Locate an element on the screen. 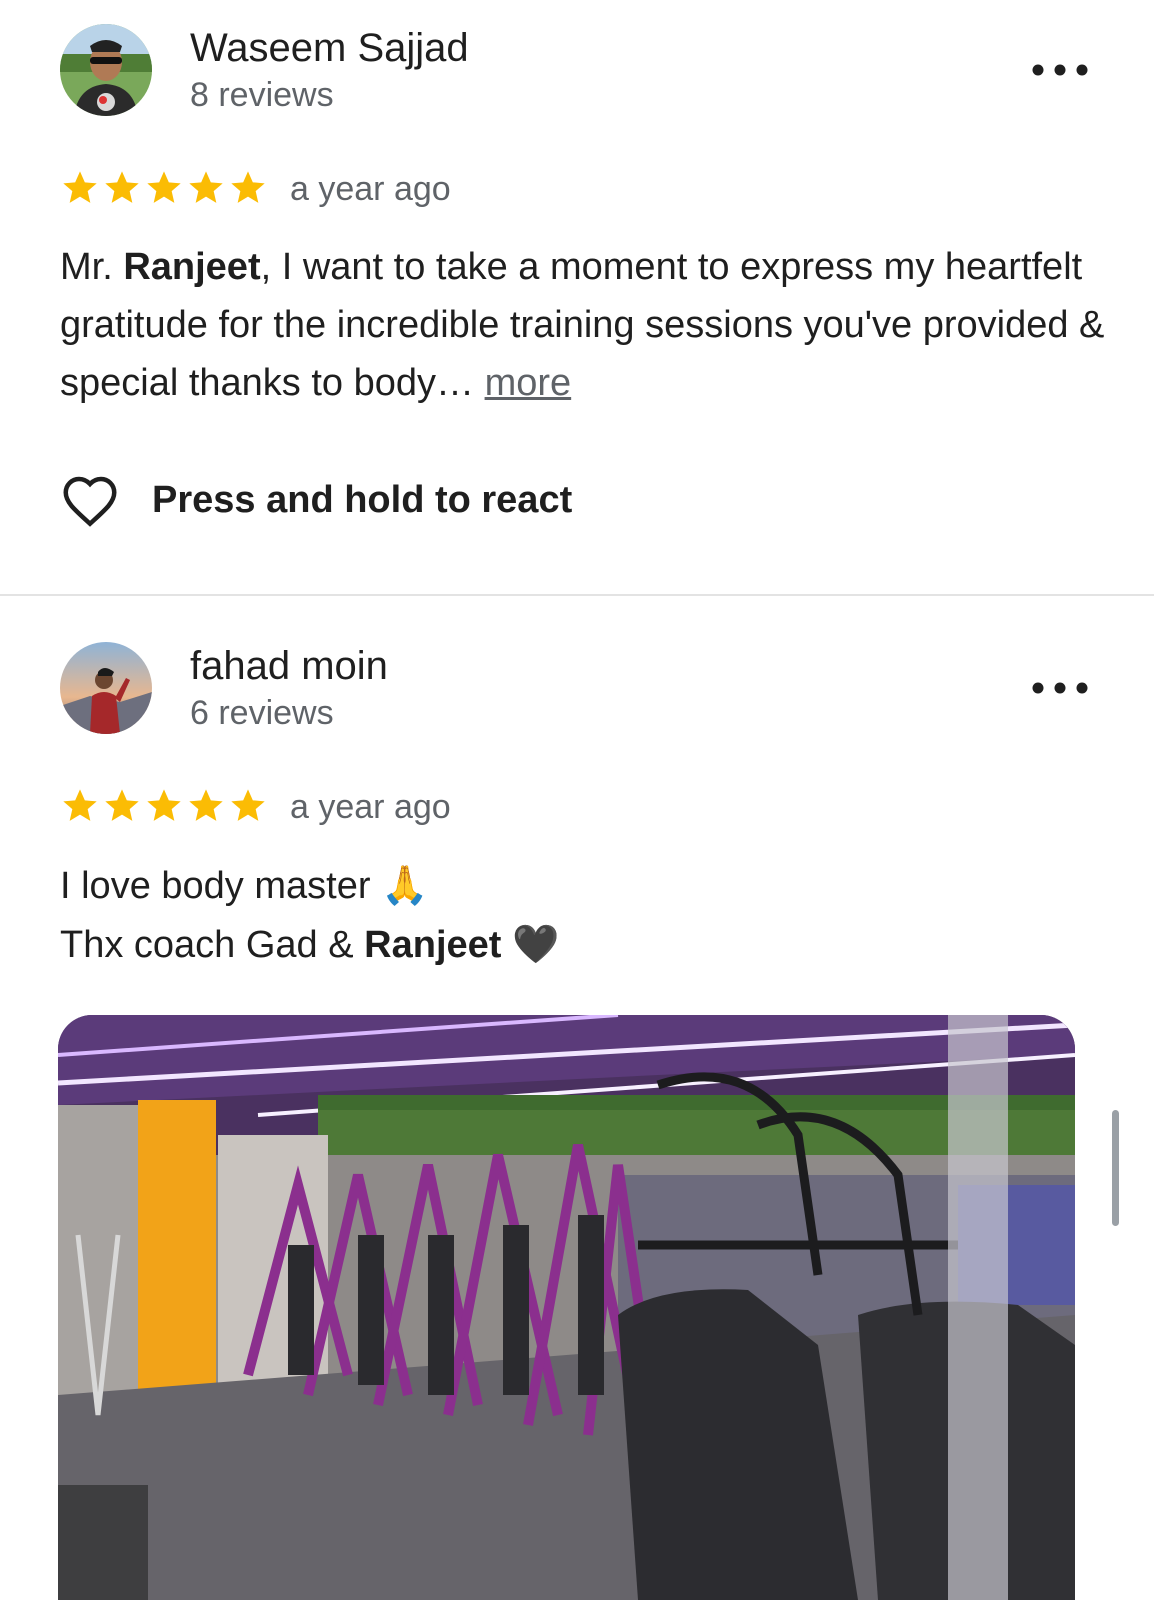  reviewer-review-count: 6 reviews is located at coordinates (262, 713).